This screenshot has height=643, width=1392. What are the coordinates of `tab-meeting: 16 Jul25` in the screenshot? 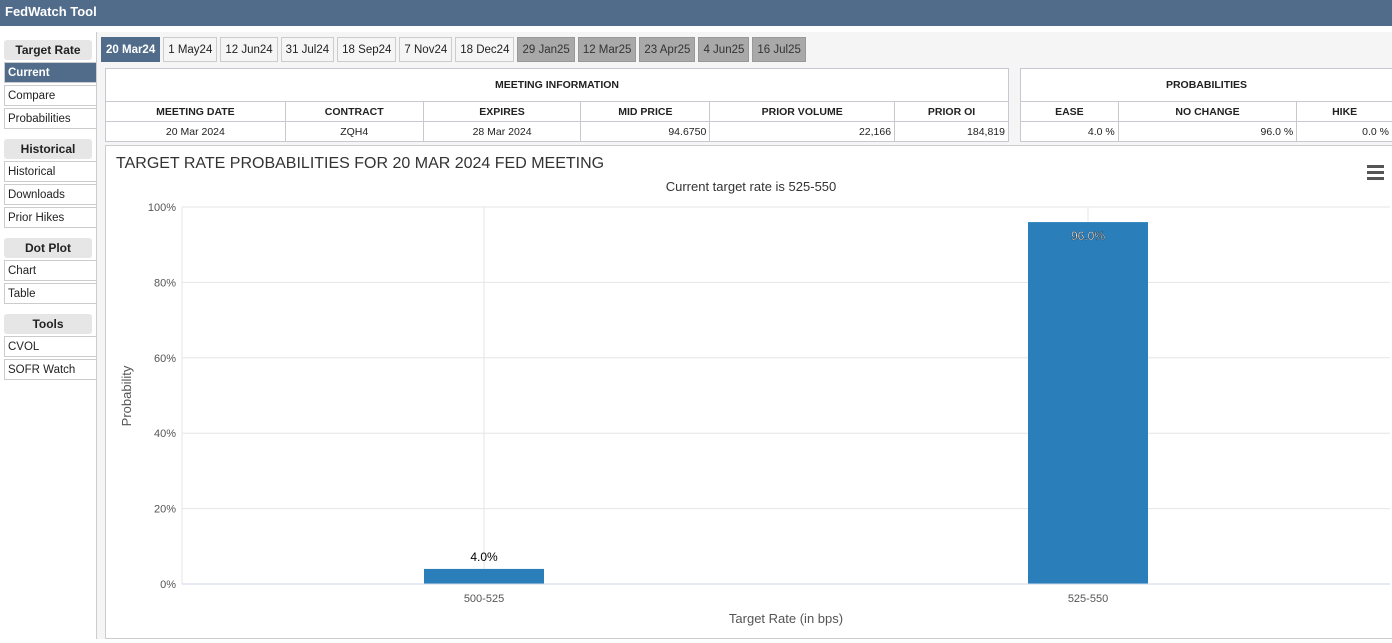 It's located at (778, 49).